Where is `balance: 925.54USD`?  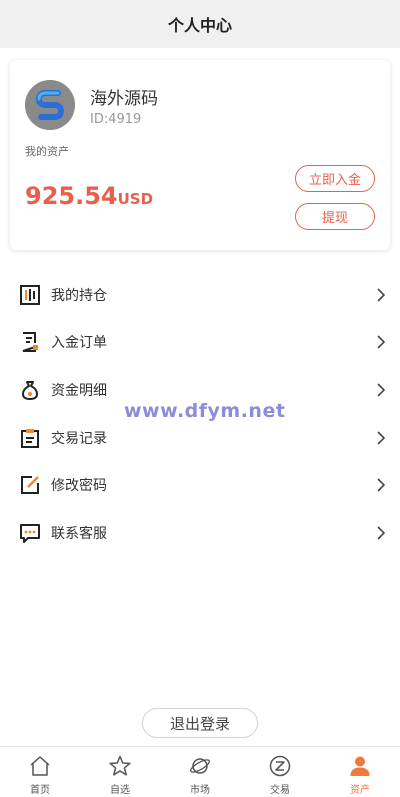
balance: 925.54USD is located at coordinates (89, 196).